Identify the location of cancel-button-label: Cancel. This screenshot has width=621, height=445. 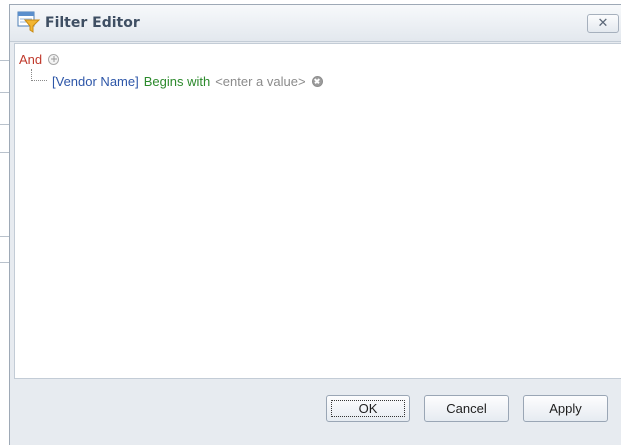
(466, 408).